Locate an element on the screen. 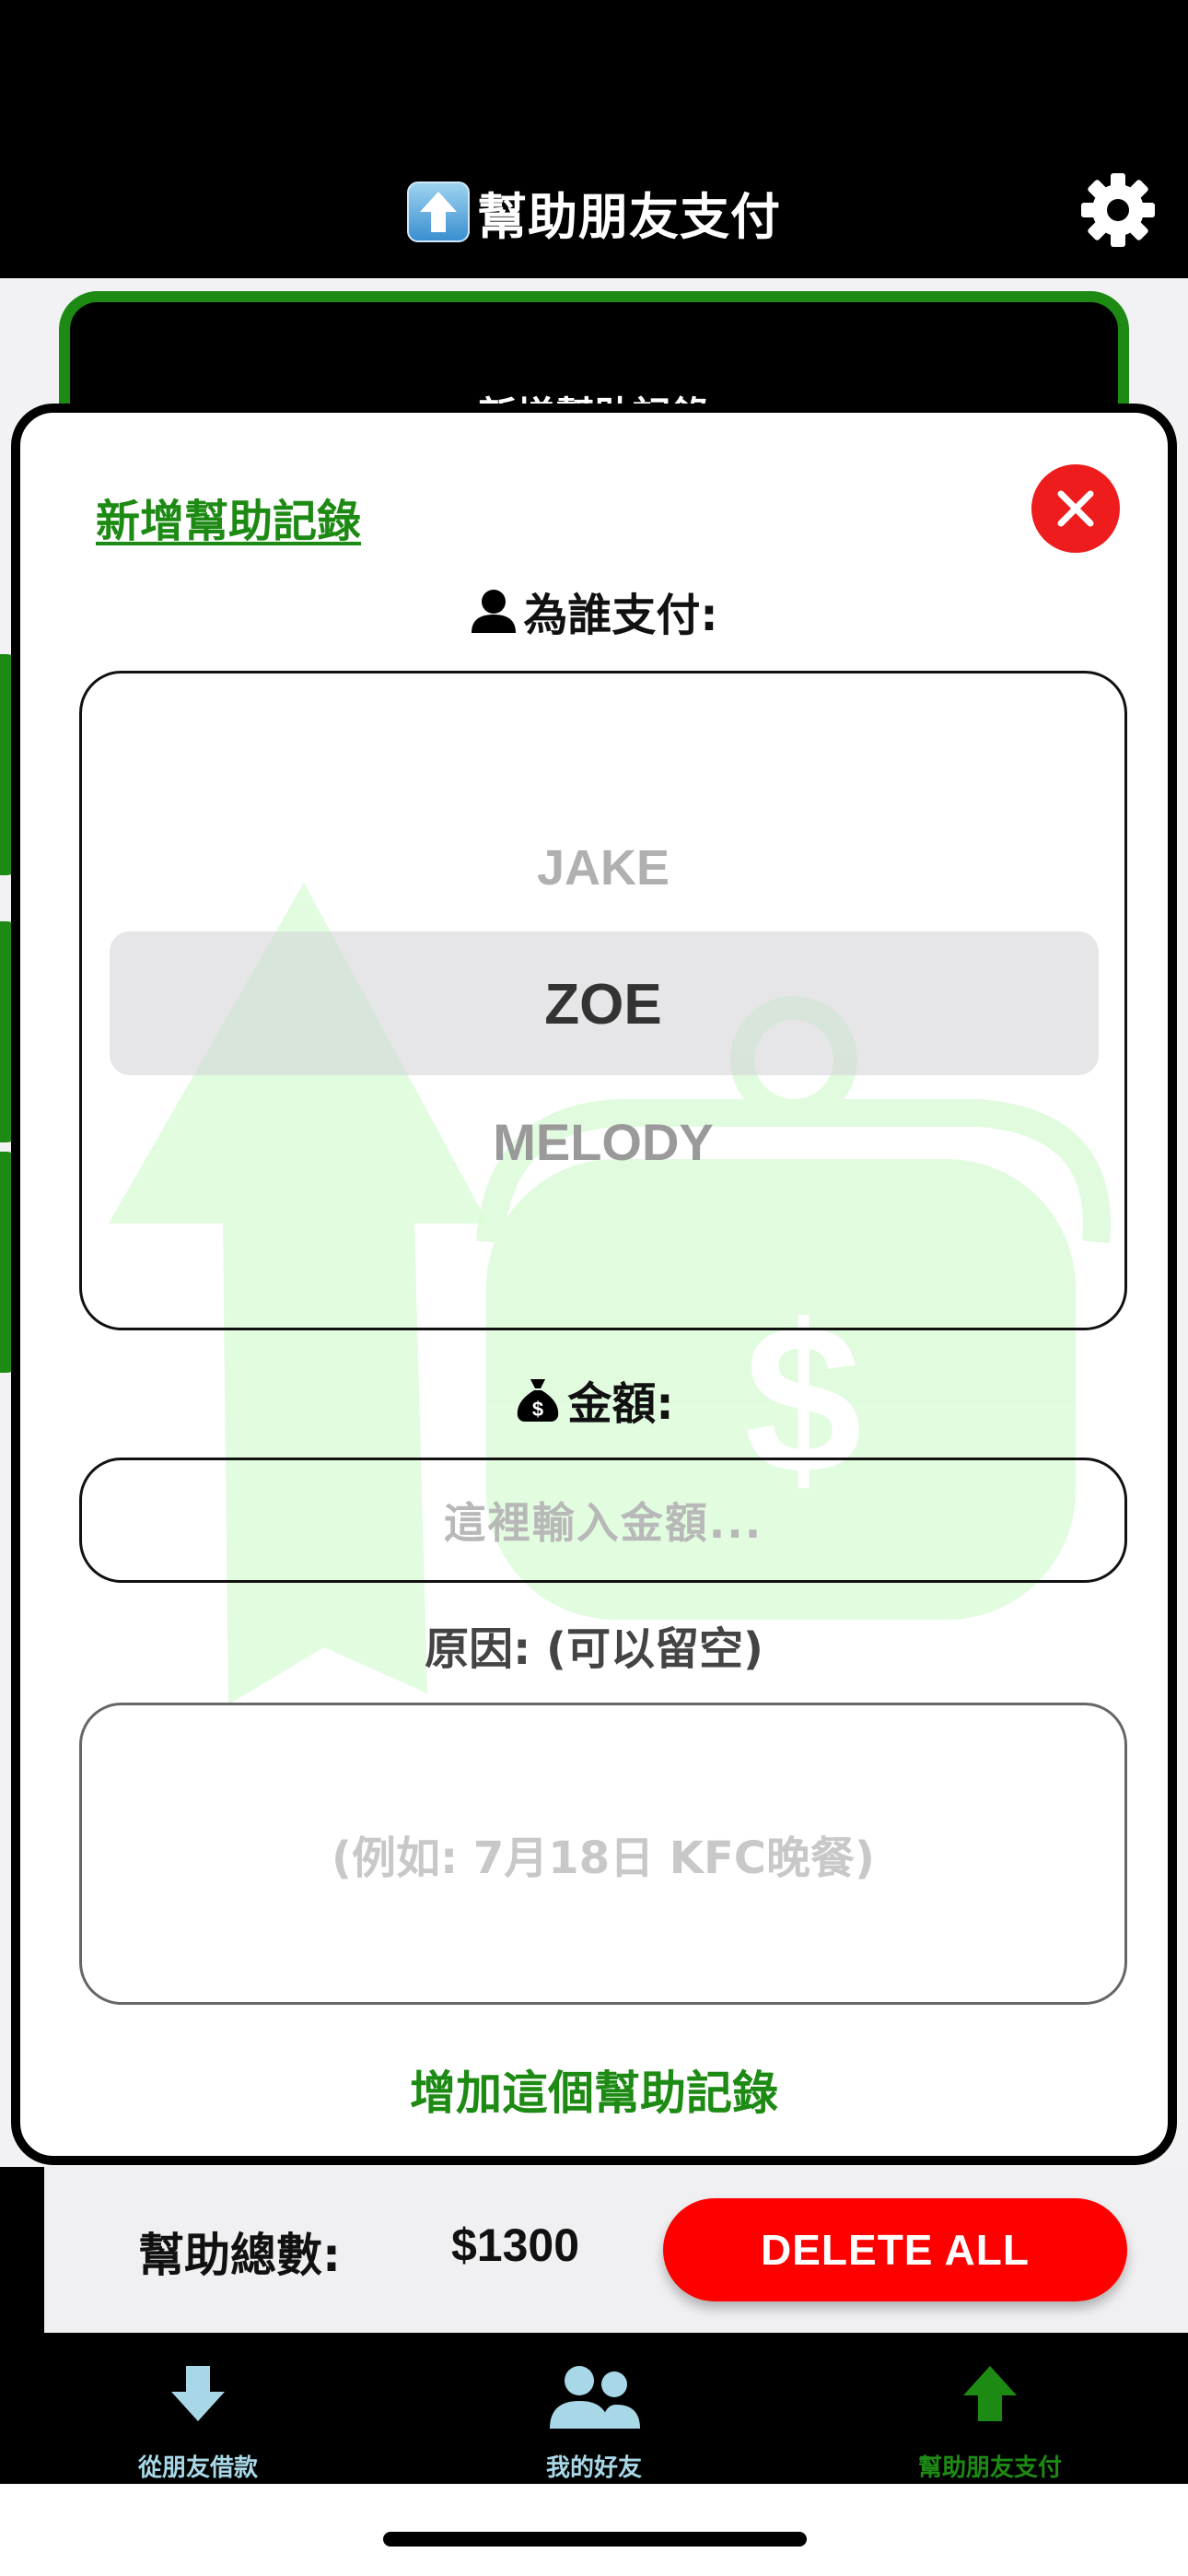 This screenshot has width=1188, height=2576. for-whom-label-row: 為誰支付: is located at coordinates (594, 611).